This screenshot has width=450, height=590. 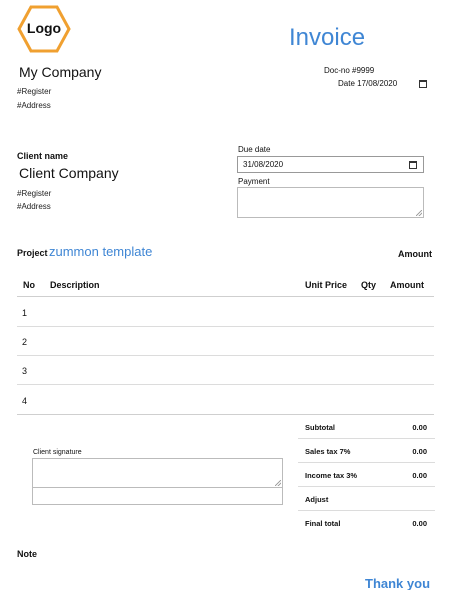 I want to click on sales-tax-value: 0.00, so click(x=419, y=451).